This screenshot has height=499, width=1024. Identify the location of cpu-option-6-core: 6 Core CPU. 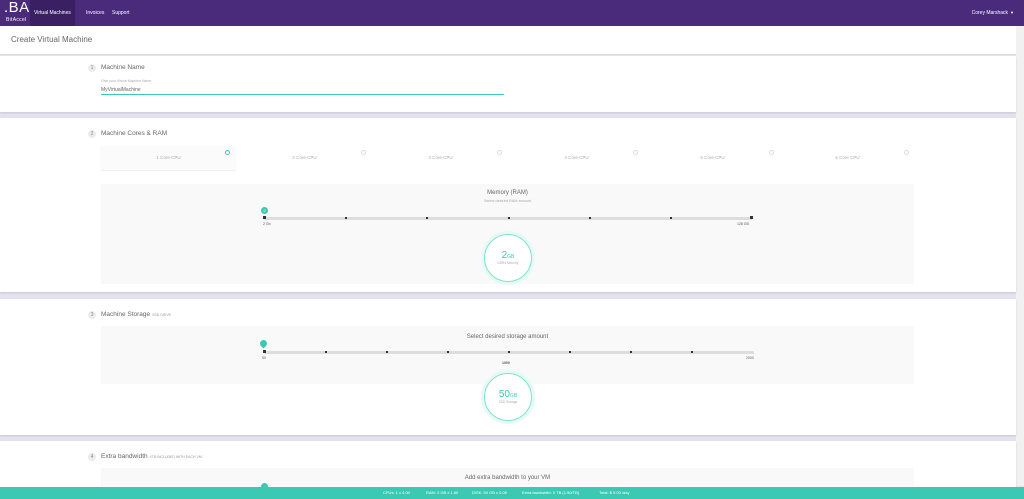
(847, 158).